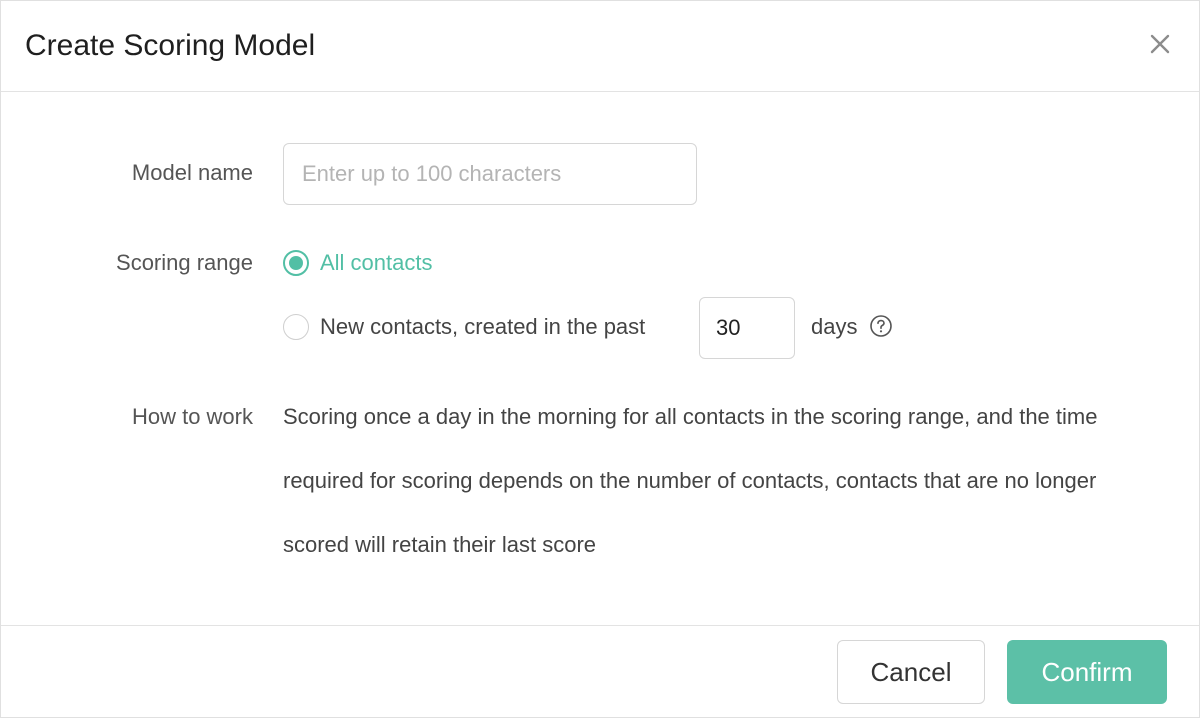  What do you see at coordinates (1087, 672) in the screenshot?
I see `confirm-button: Confirm` at bounding box center [1087, 672].